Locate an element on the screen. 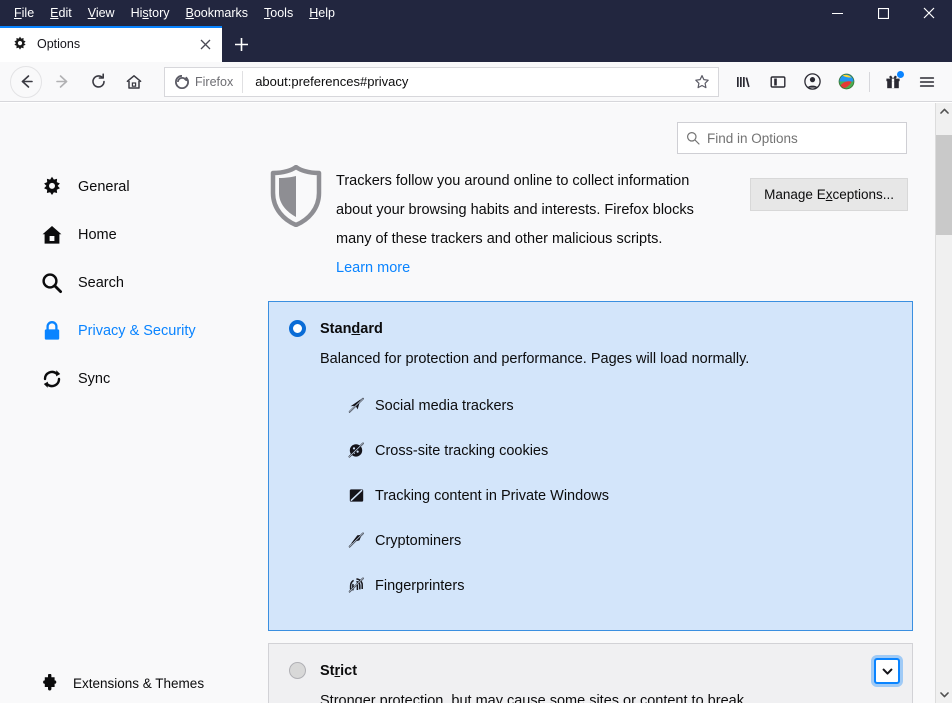 The image size is (952, 703). minimize-button is located at coordinates (837, 13).